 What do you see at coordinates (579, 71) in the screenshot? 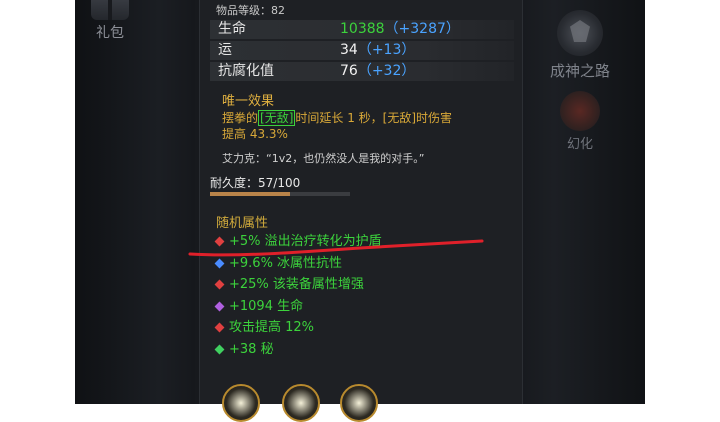
I see `path-to-godhood-label: 成神之路` at bounding box center [579, 71].